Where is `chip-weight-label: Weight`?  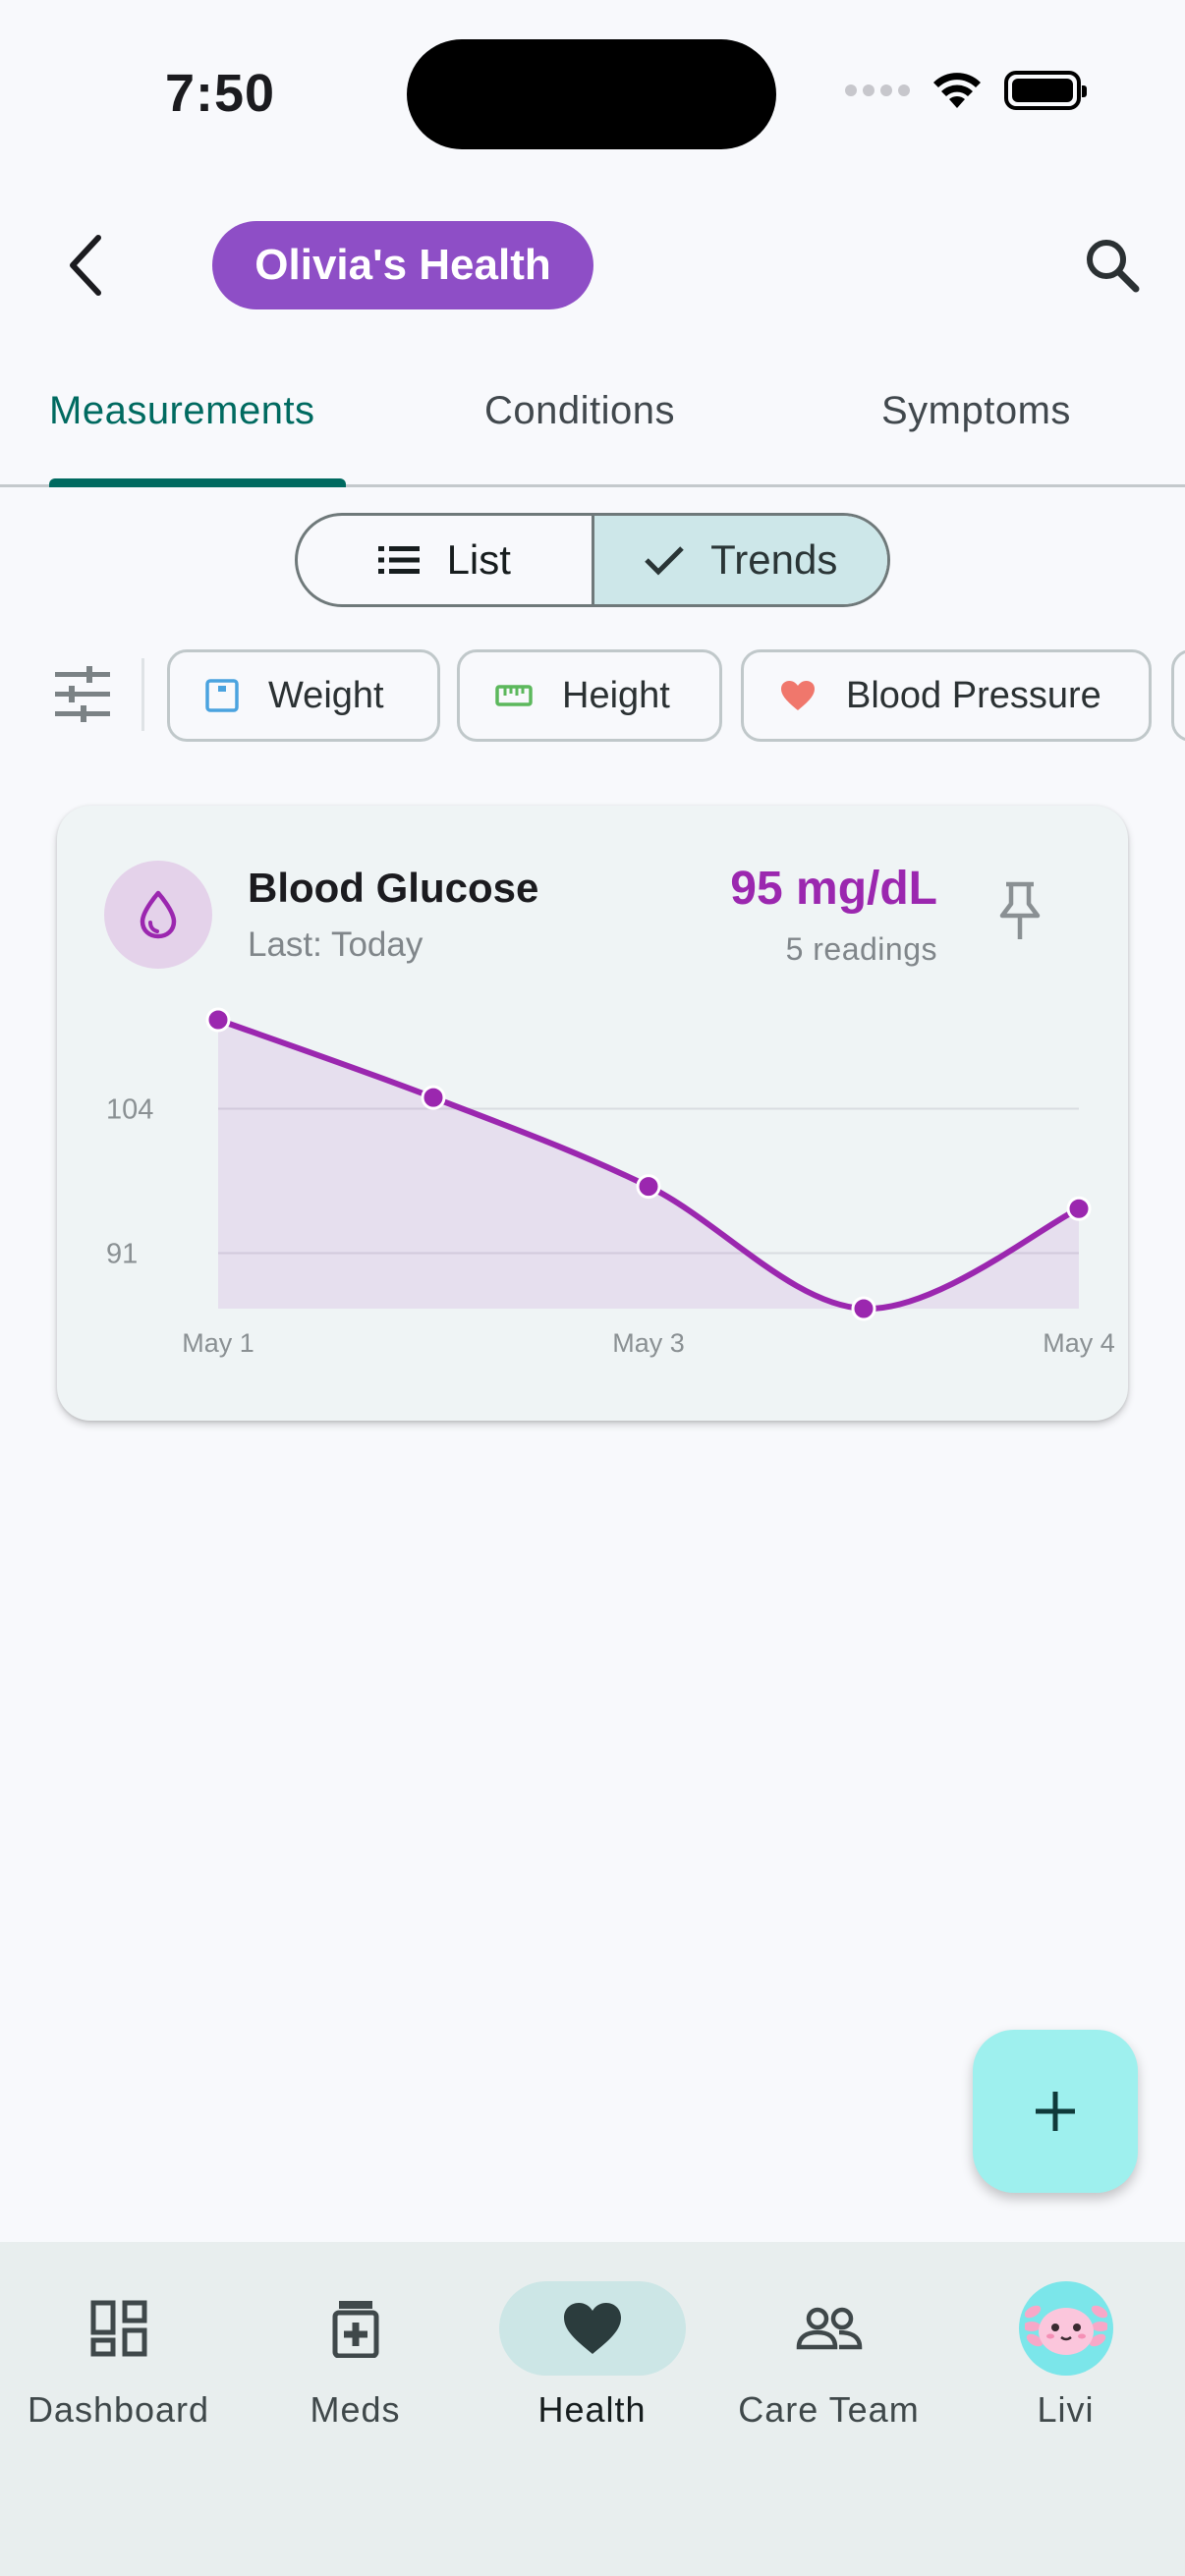 chip-weight-label: Weight is located at coordinates (326, 695).